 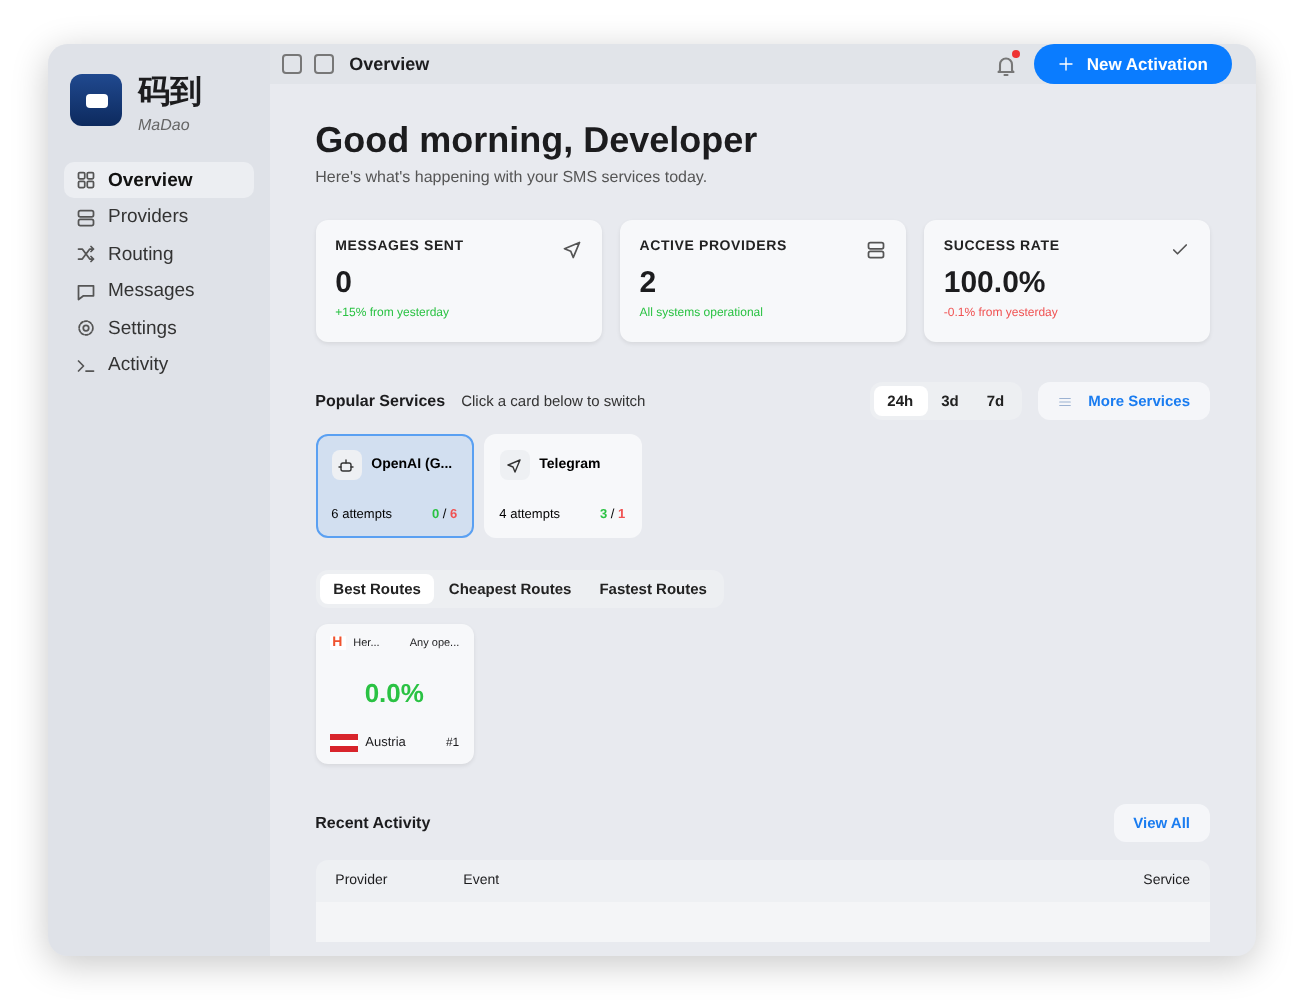 What do you see at coordinates (346, 465) in the screenshot?
I see `robot-icon` at bounding box center [346, 465].